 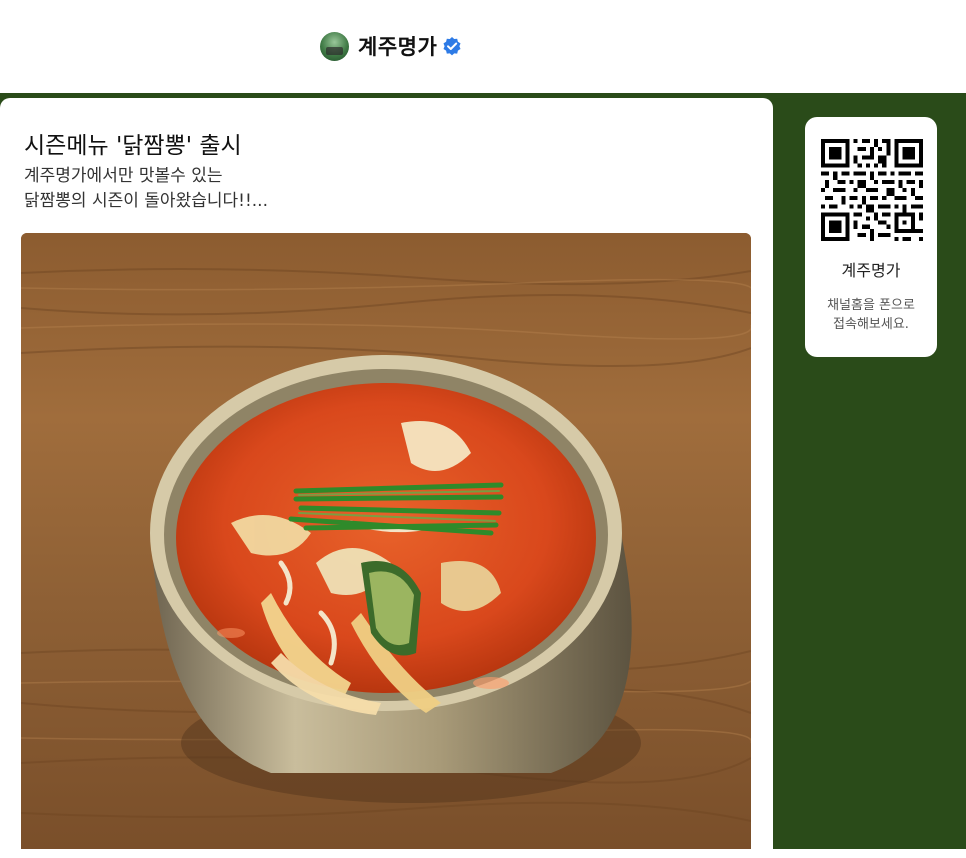 I want to click on channel-avatar, so click(x=334, y=46).